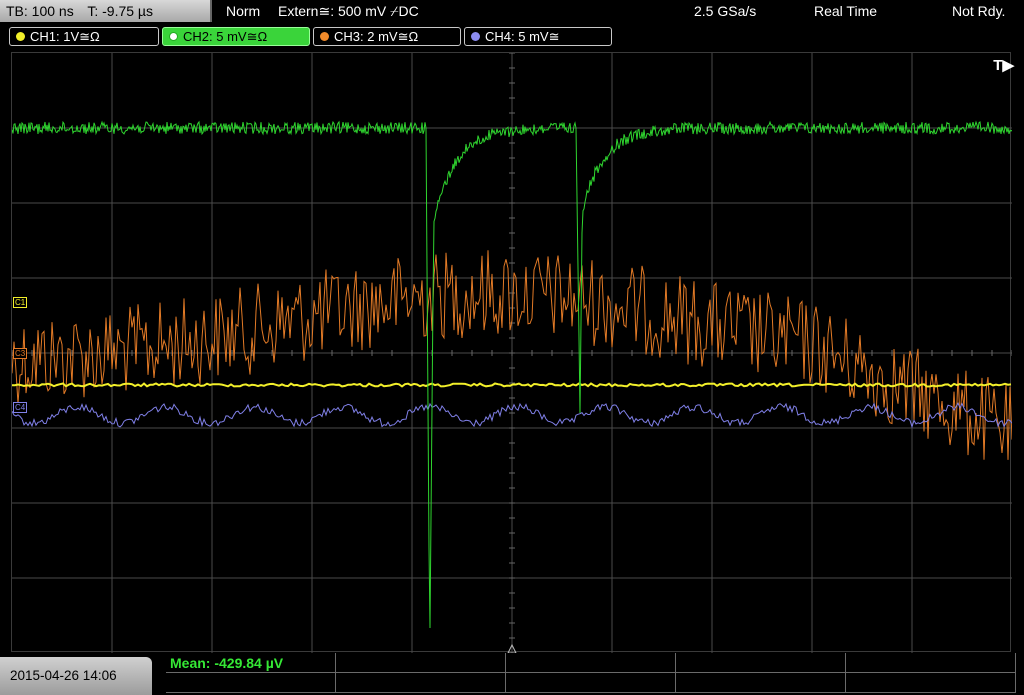  What do you see at coordinates (324, 36) in the screenshot?
I see `channel-3-dot-icon` at bounding box center [324, 36].